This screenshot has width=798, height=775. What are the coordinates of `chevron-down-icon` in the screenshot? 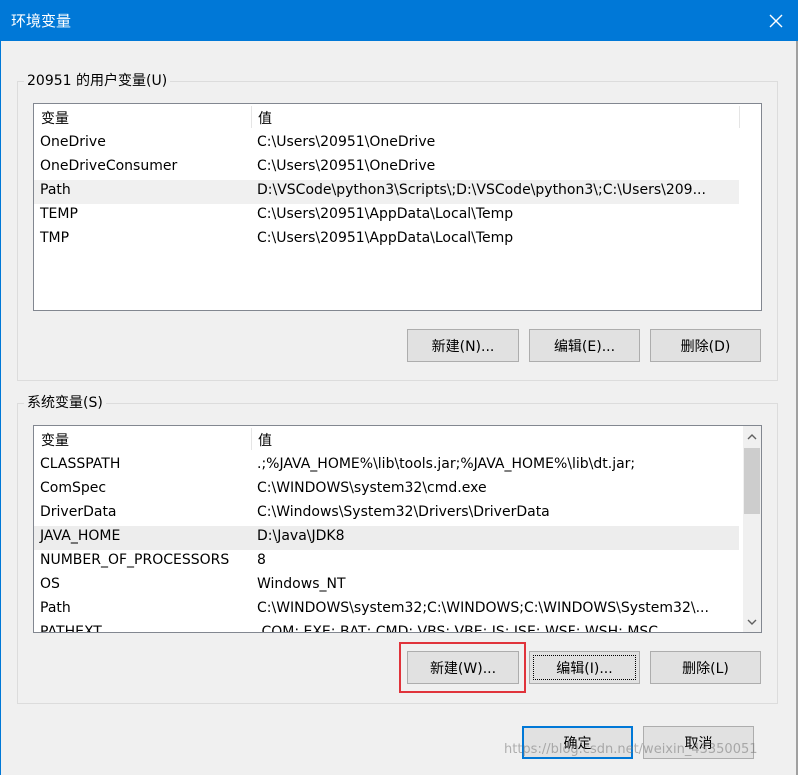 It's located at (752, 622).